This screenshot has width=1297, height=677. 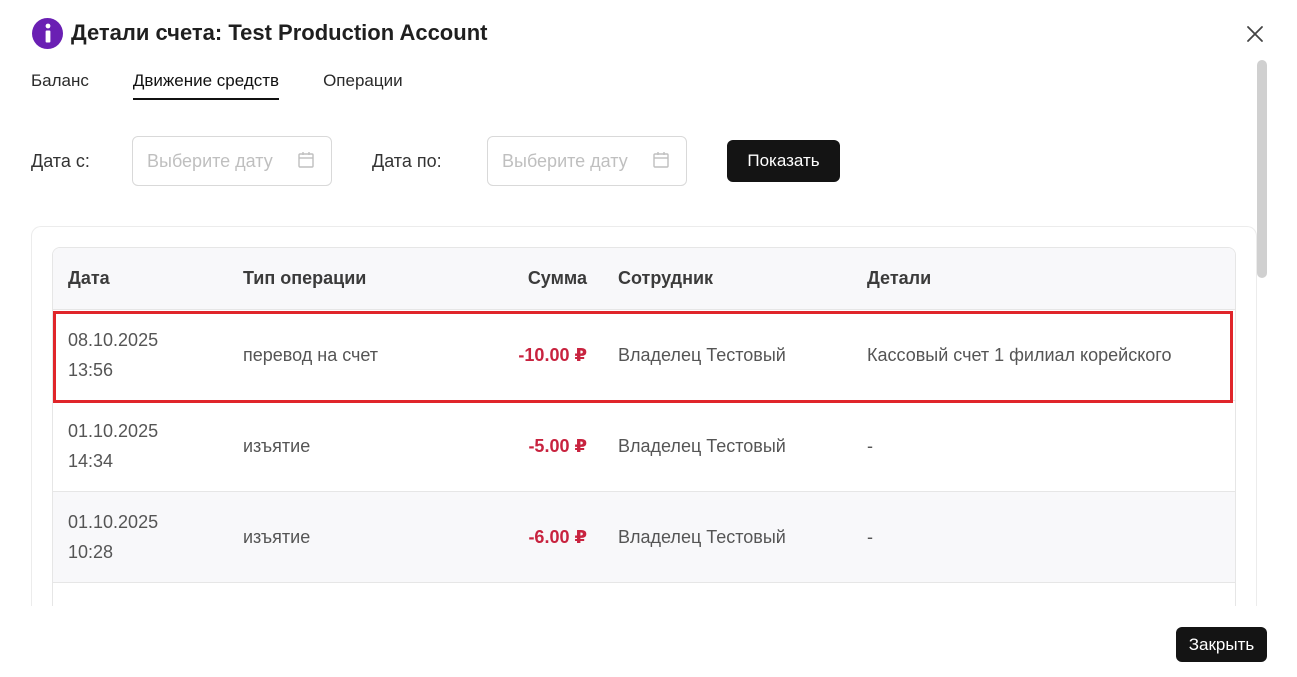 I want to click on column-header-details: Детали, so click(x=1043, y=279).